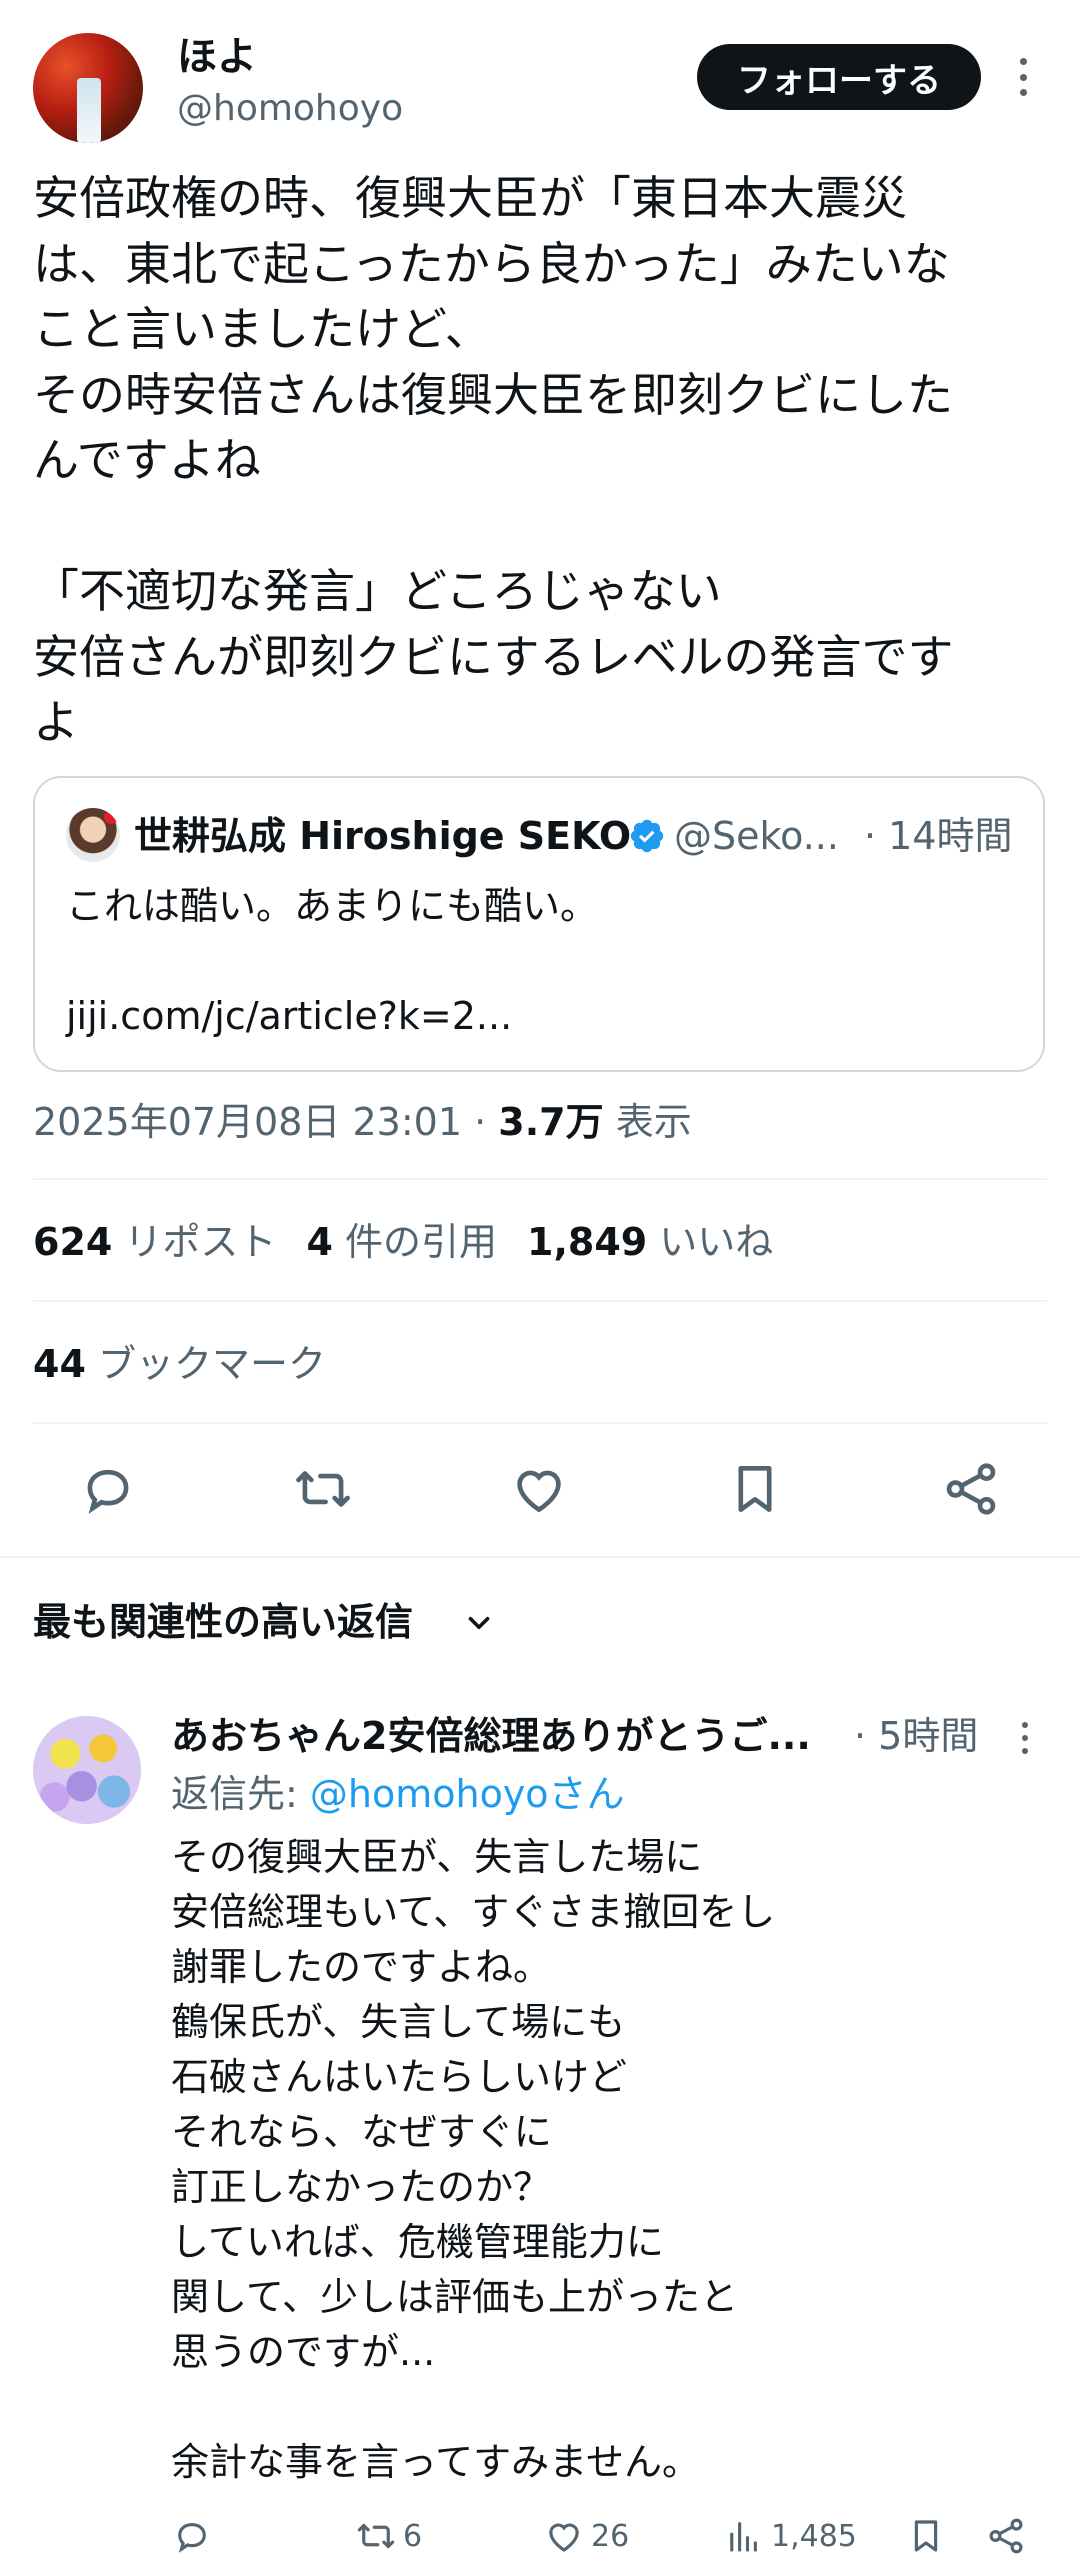 The width and height of the screenshot is (1080, 2570). I want to click on tweet-meta: 2025年07月08日 23:01 · 3.7万 表示, so click(362, 1122).